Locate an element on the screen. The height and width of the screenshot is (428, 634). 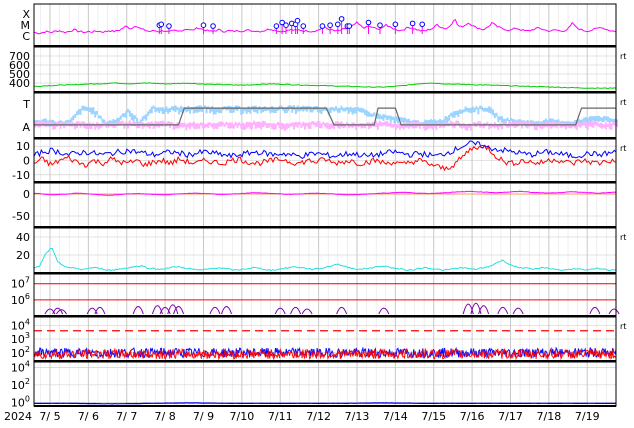
x-tick-label: 7/13 is located at coordinates (357, 416).